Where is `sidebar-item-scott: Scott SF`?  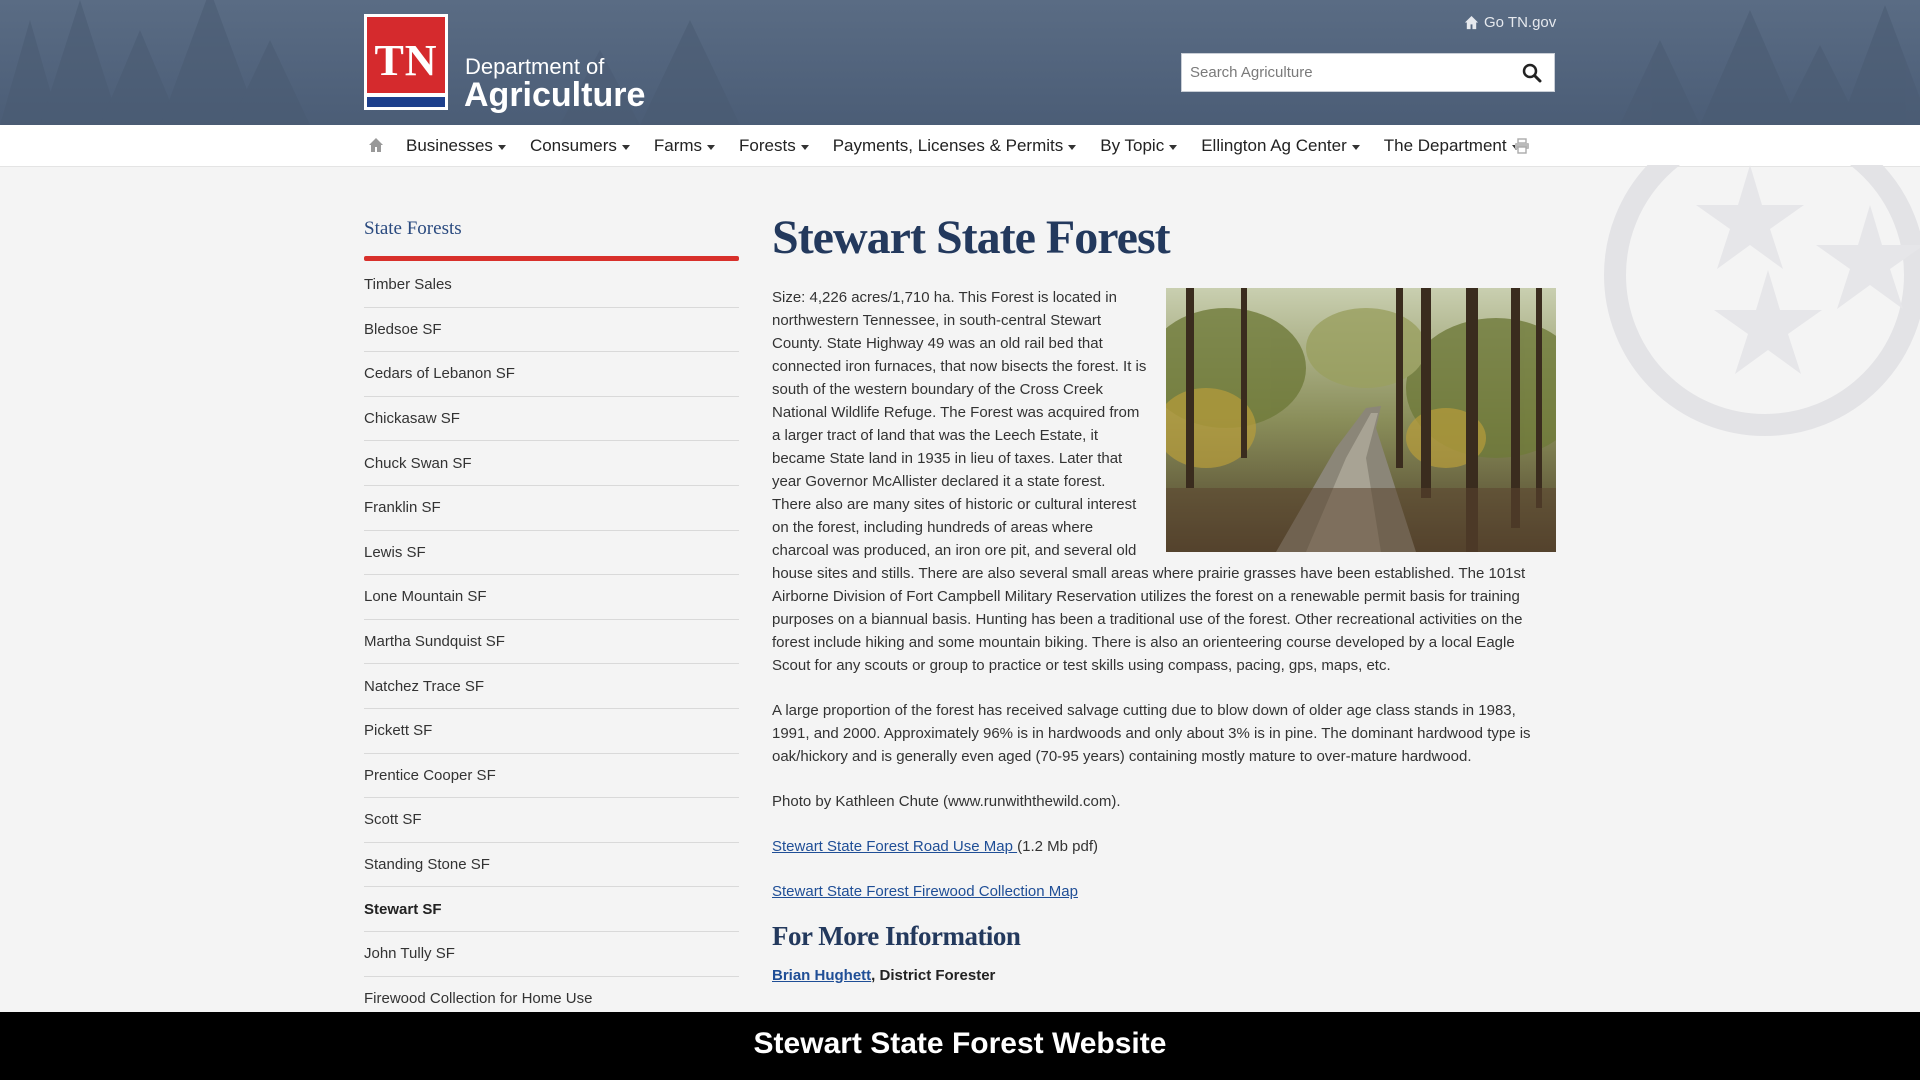
sidebar-item-scott: Scott SF is located at coordinates (551, 820).